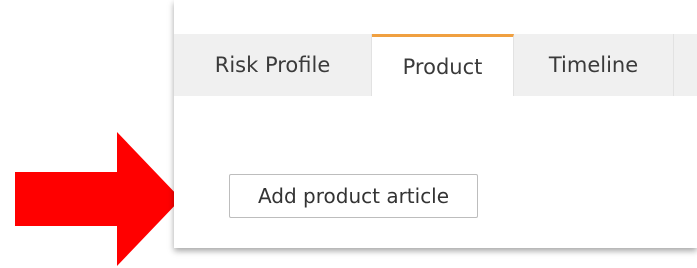 The width and height of the screenshot is (697, 268). Describe the element at coordinates (685, 68) in the screenshot. I see `tab-overflow` at that location.